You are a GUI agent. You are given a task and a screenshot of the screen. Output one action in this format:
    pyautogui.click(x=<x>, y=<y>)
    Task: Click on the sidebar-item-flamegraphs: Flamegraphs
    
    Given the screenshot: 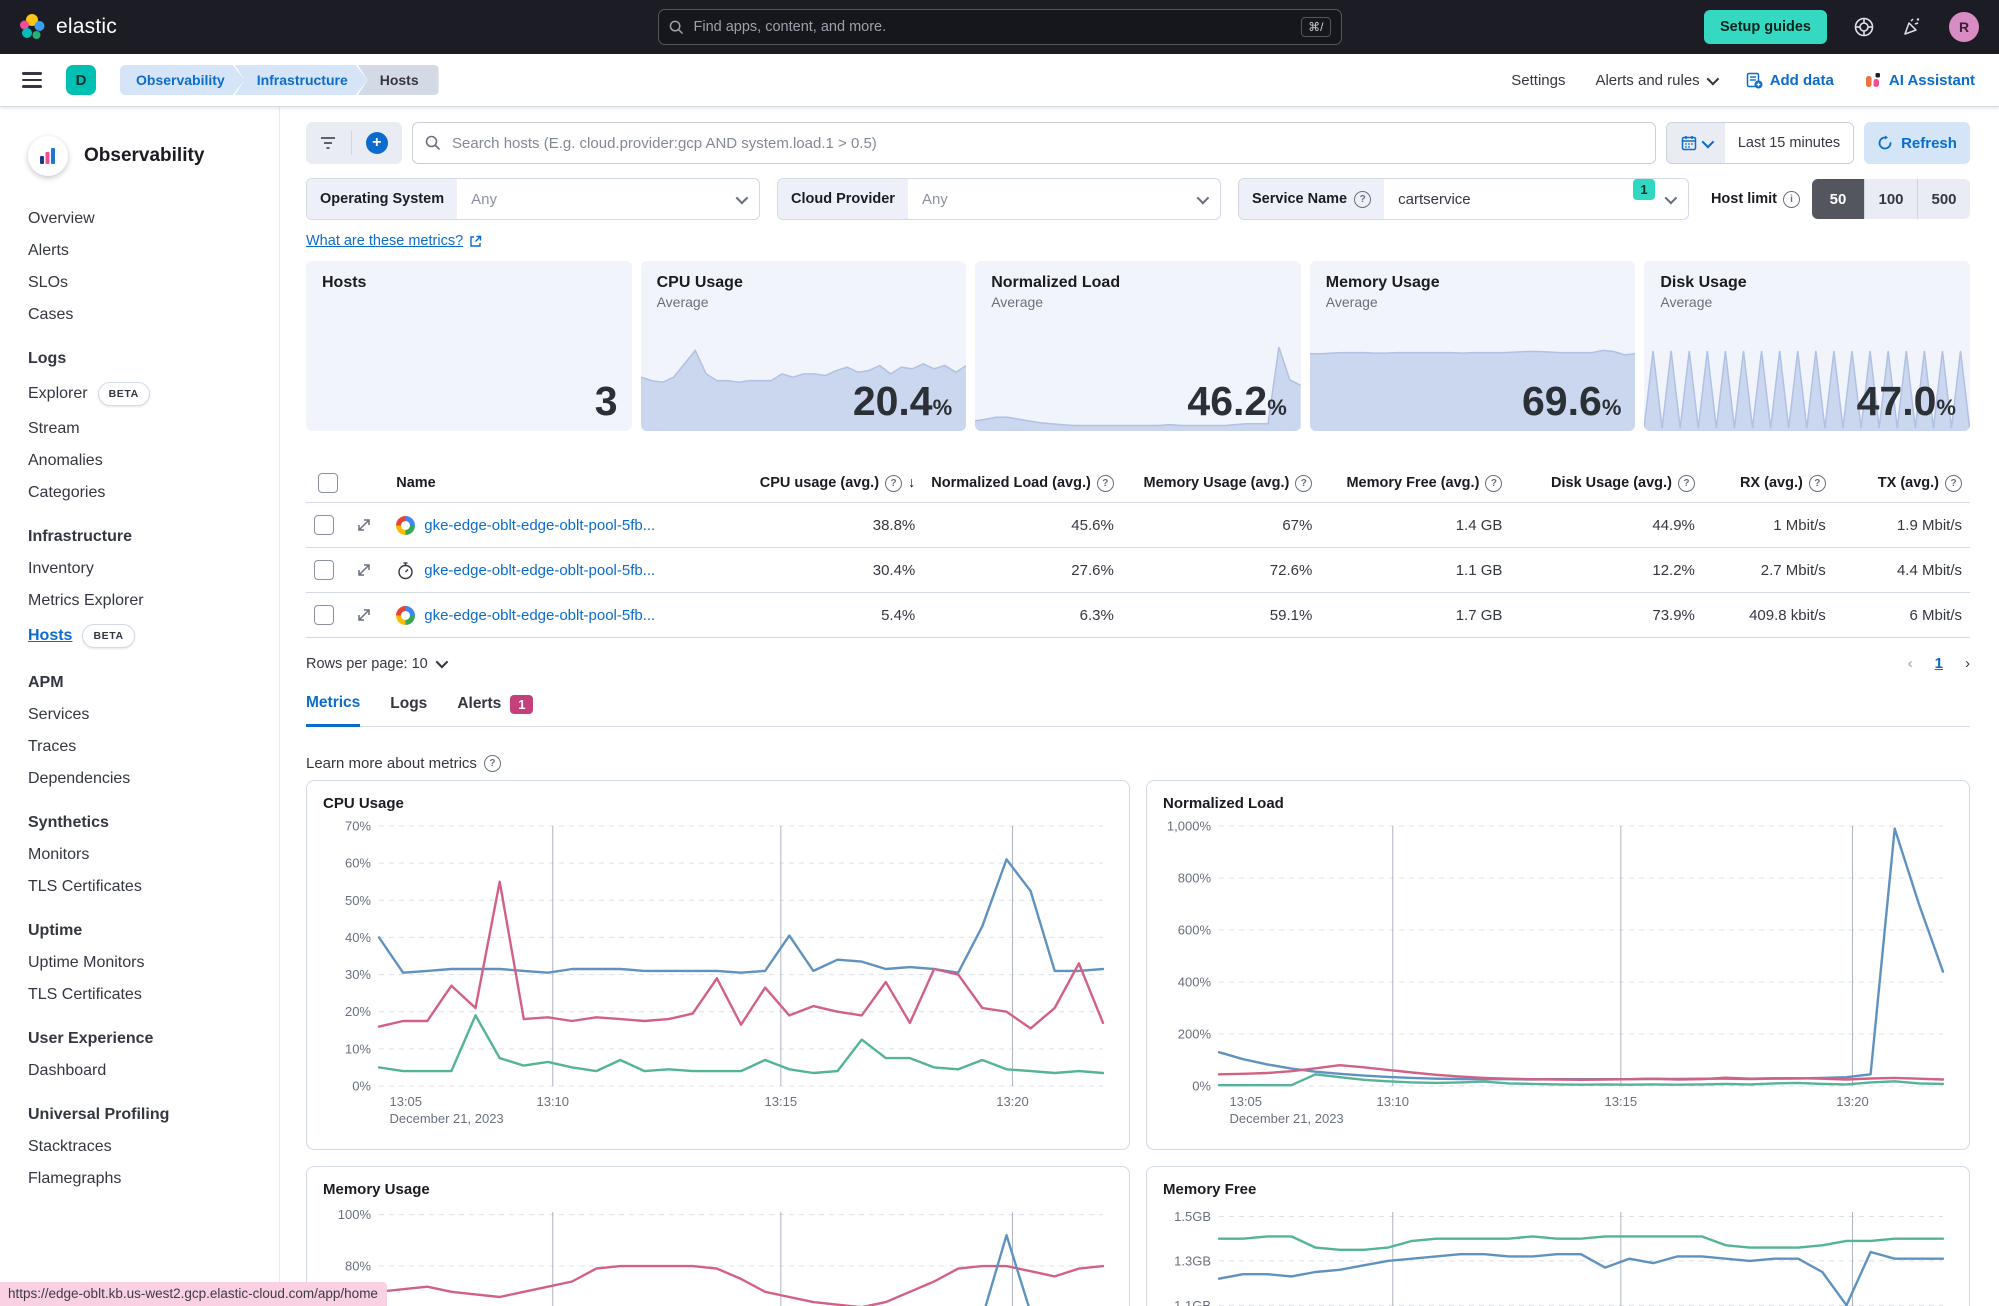 What is the action you would take?
    pyautogui.click(x=153, y=1179)
    